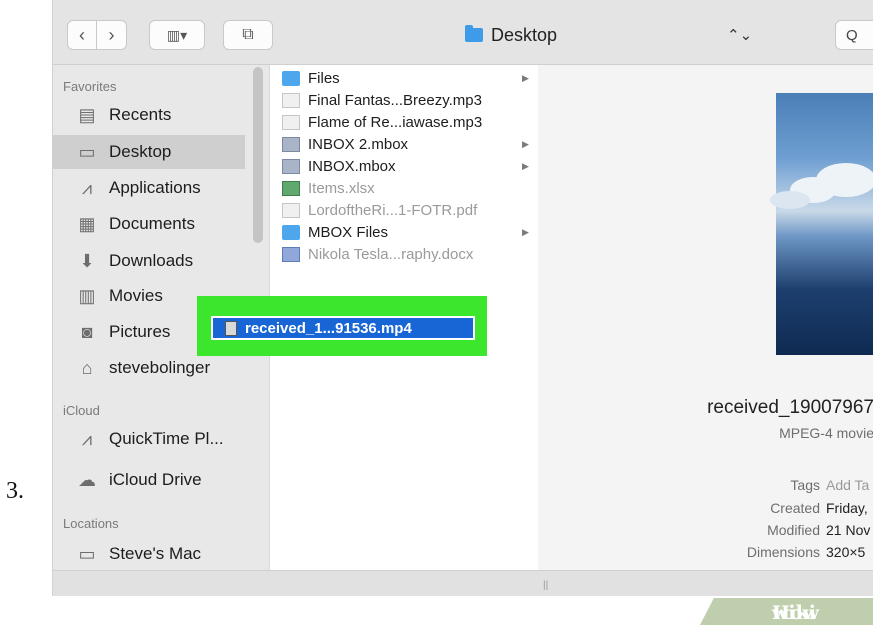 This screenshot has width=873, height=625. What do you see at coordinates (140, 114) in the screenshot?
I see `sidebar-item-label: Recents` at bounding box center [140, 114].